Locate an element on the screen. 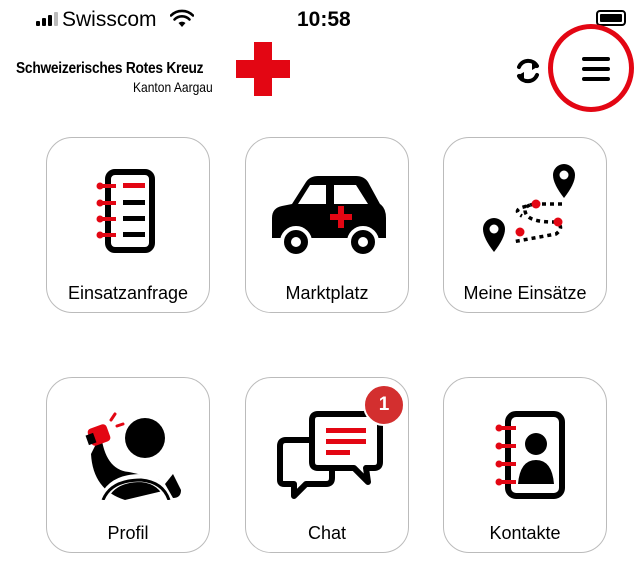 The image size is (637, 579). unread-badge: 1 is located at coordinates (384, 405).